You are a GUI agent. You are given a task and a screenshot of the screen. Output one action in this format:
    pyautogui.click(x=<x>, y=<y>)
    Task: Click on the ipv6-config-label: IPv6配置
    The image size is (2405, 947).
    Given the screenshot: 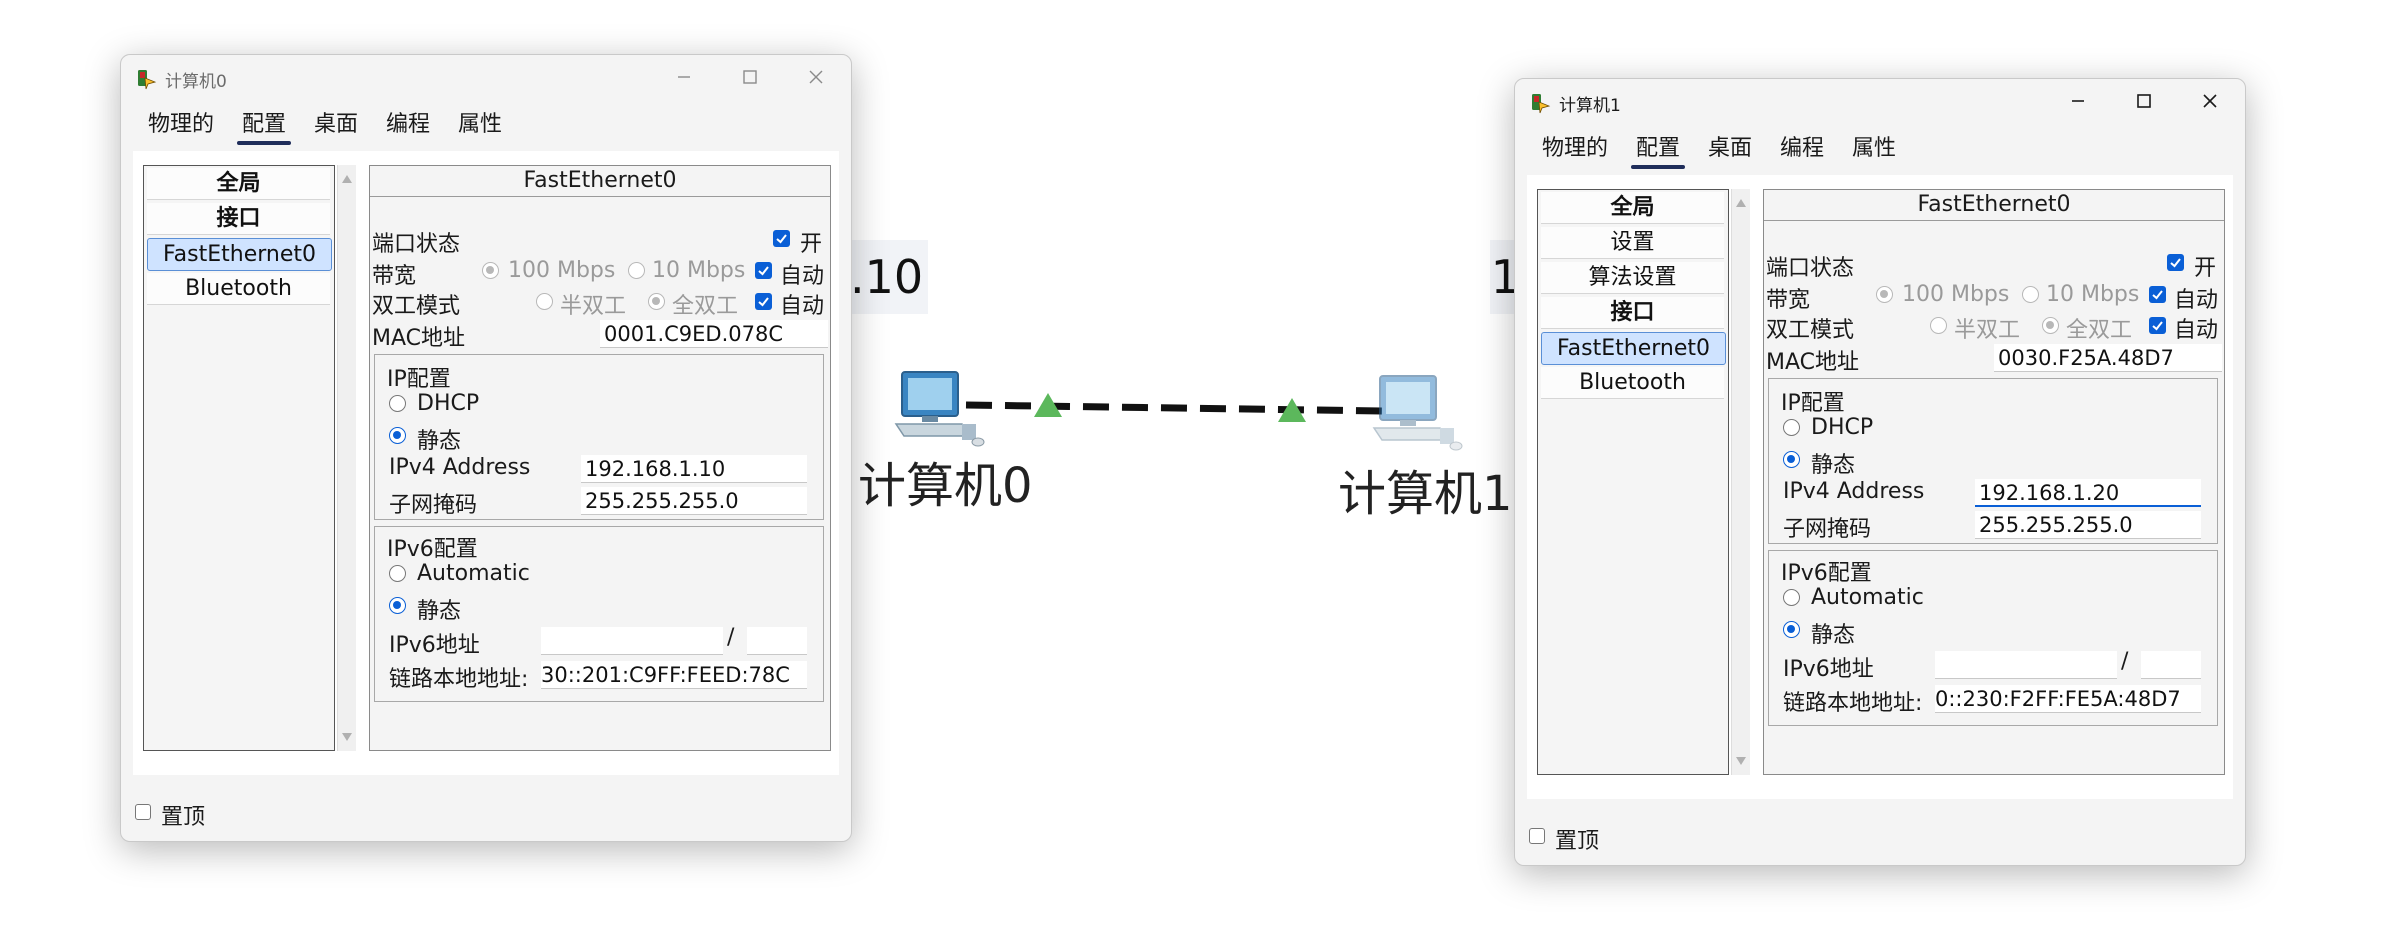 What is the action you would take?
    pyautogui.click(x=432, y=549)
    